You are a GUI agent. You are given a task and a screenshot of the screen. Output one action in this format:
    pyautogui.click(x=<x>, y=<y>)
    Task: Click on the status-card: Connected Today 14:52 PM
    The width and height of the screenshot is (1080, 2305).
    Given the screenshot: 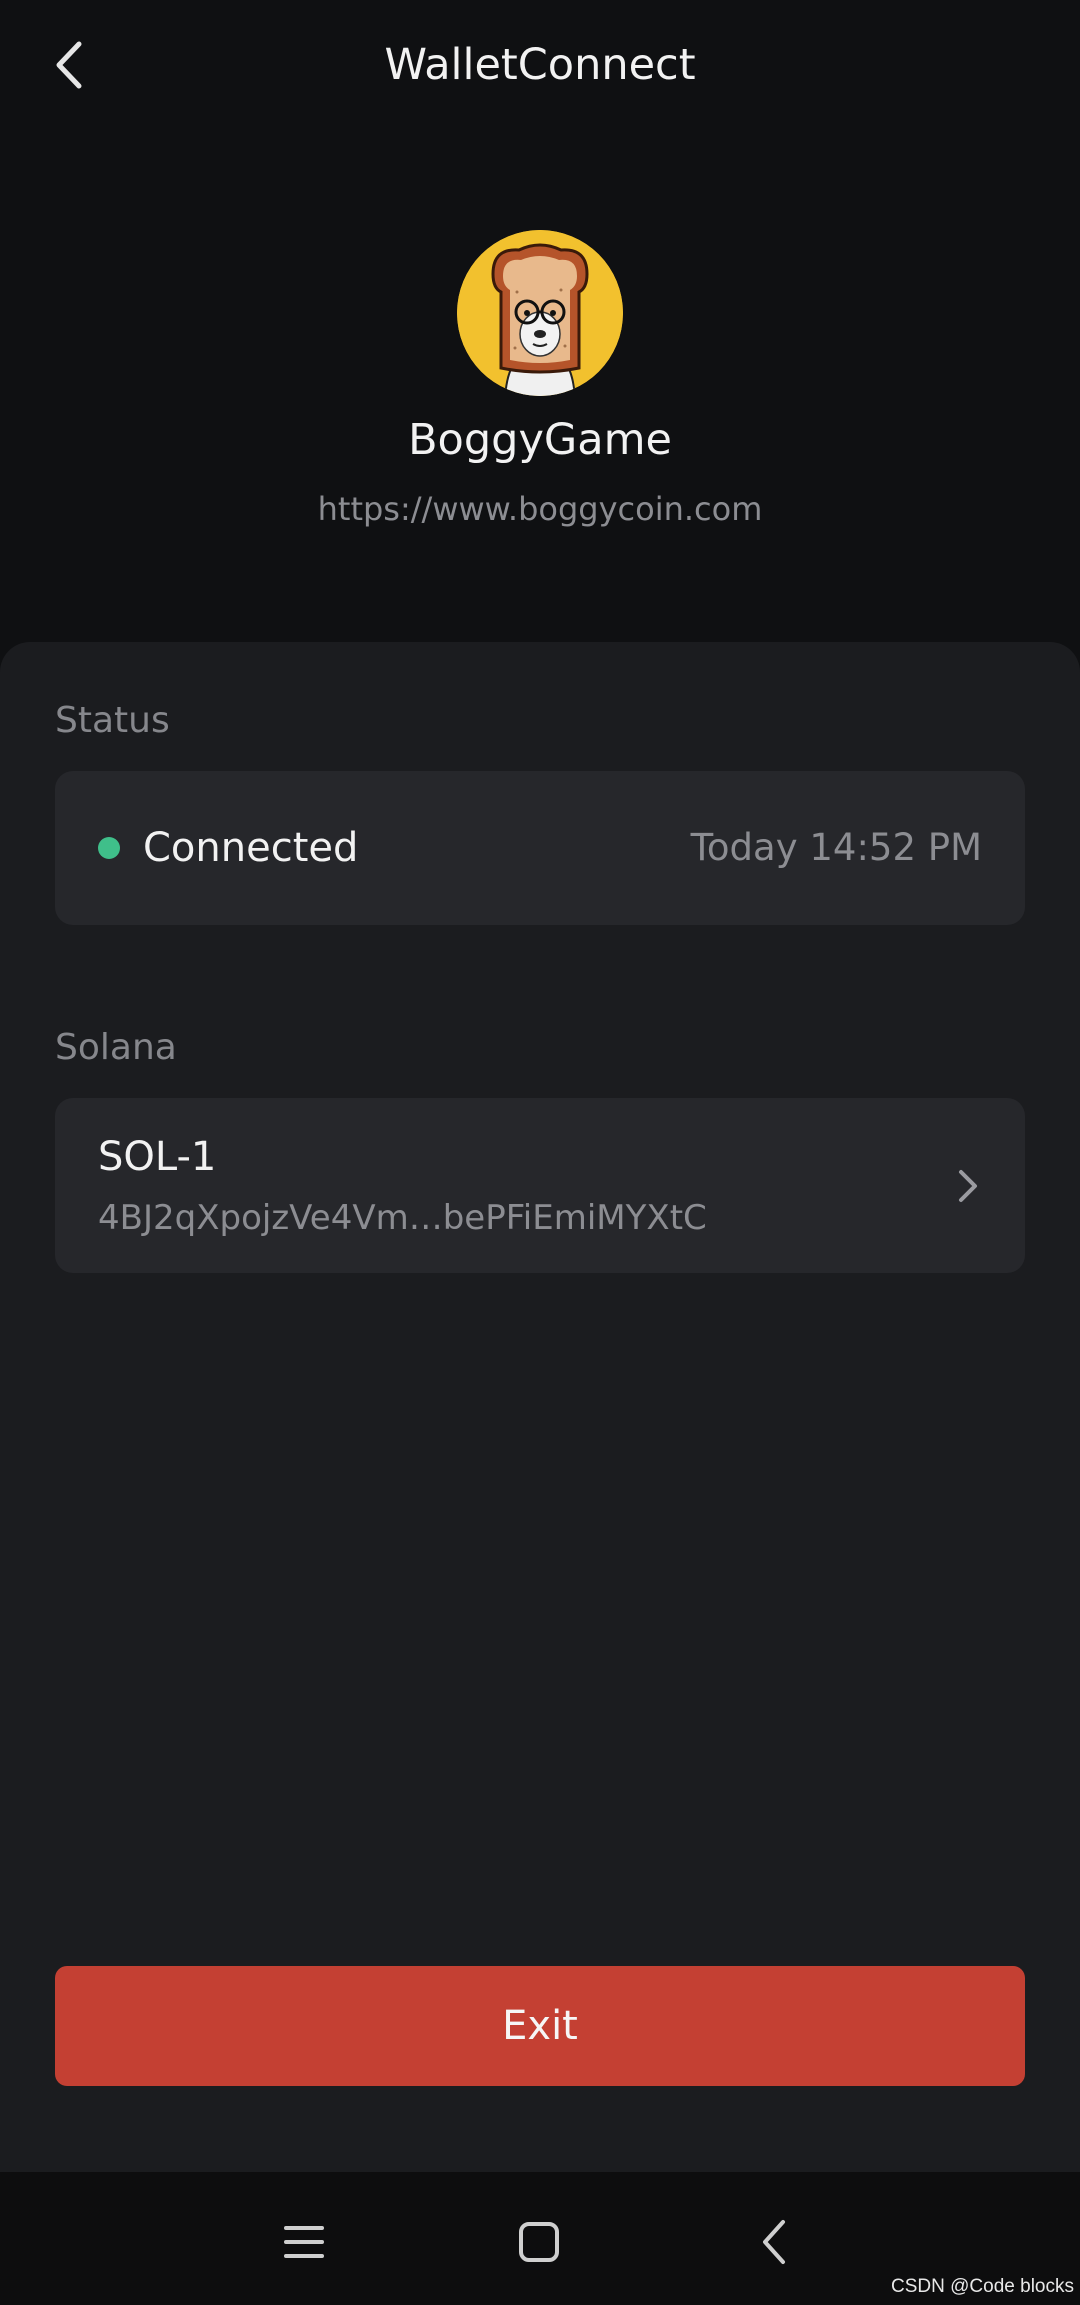 What is the action you would take?
    pyautogui.click(x=540, y=848)
    